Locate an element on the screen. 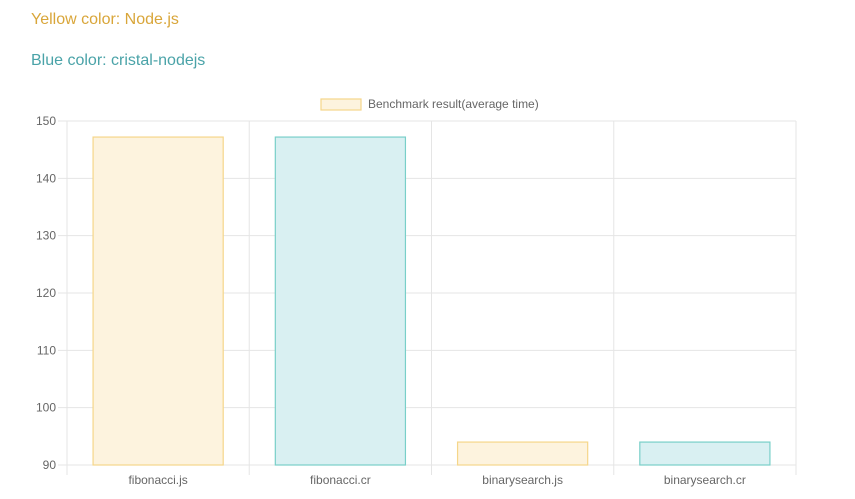  y-tick-label: 100 is located at coordinates (46, 408).